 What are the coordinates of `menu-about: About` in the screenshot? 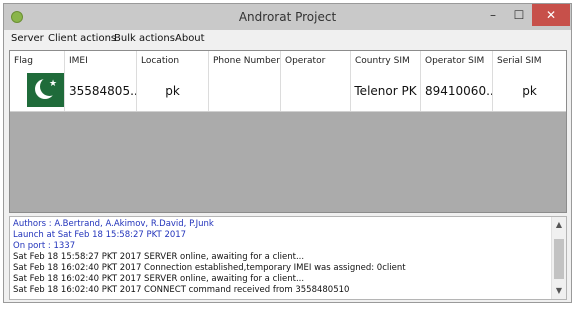 It's located at (190, 38).